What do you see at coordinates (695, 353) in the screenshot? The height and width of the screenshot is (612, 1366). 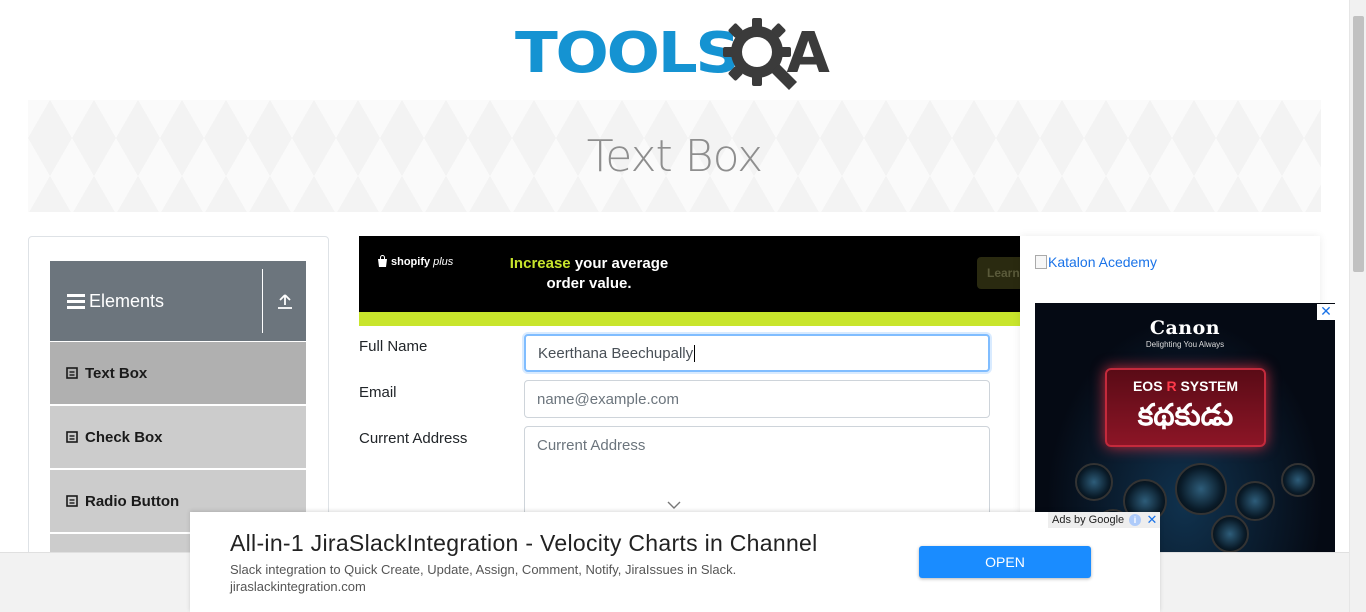 I see `text-caret` at bounding box center [695, 353].